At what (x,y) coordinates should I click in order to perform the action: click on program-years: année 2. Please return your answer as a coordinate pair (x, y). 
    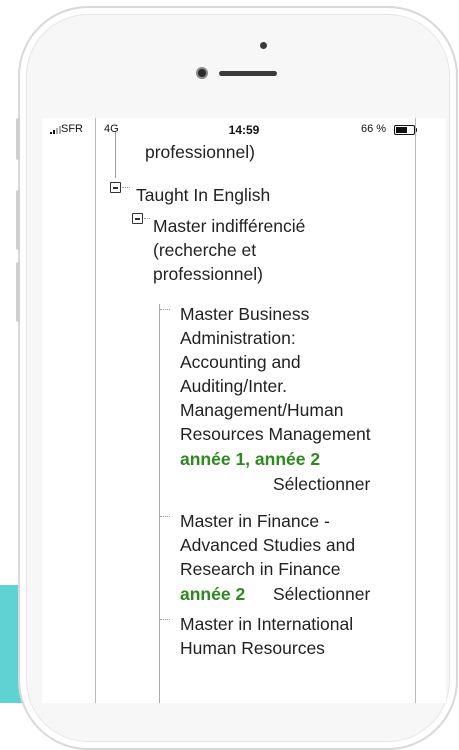
    Looking at the image, I should click on (213, 594).